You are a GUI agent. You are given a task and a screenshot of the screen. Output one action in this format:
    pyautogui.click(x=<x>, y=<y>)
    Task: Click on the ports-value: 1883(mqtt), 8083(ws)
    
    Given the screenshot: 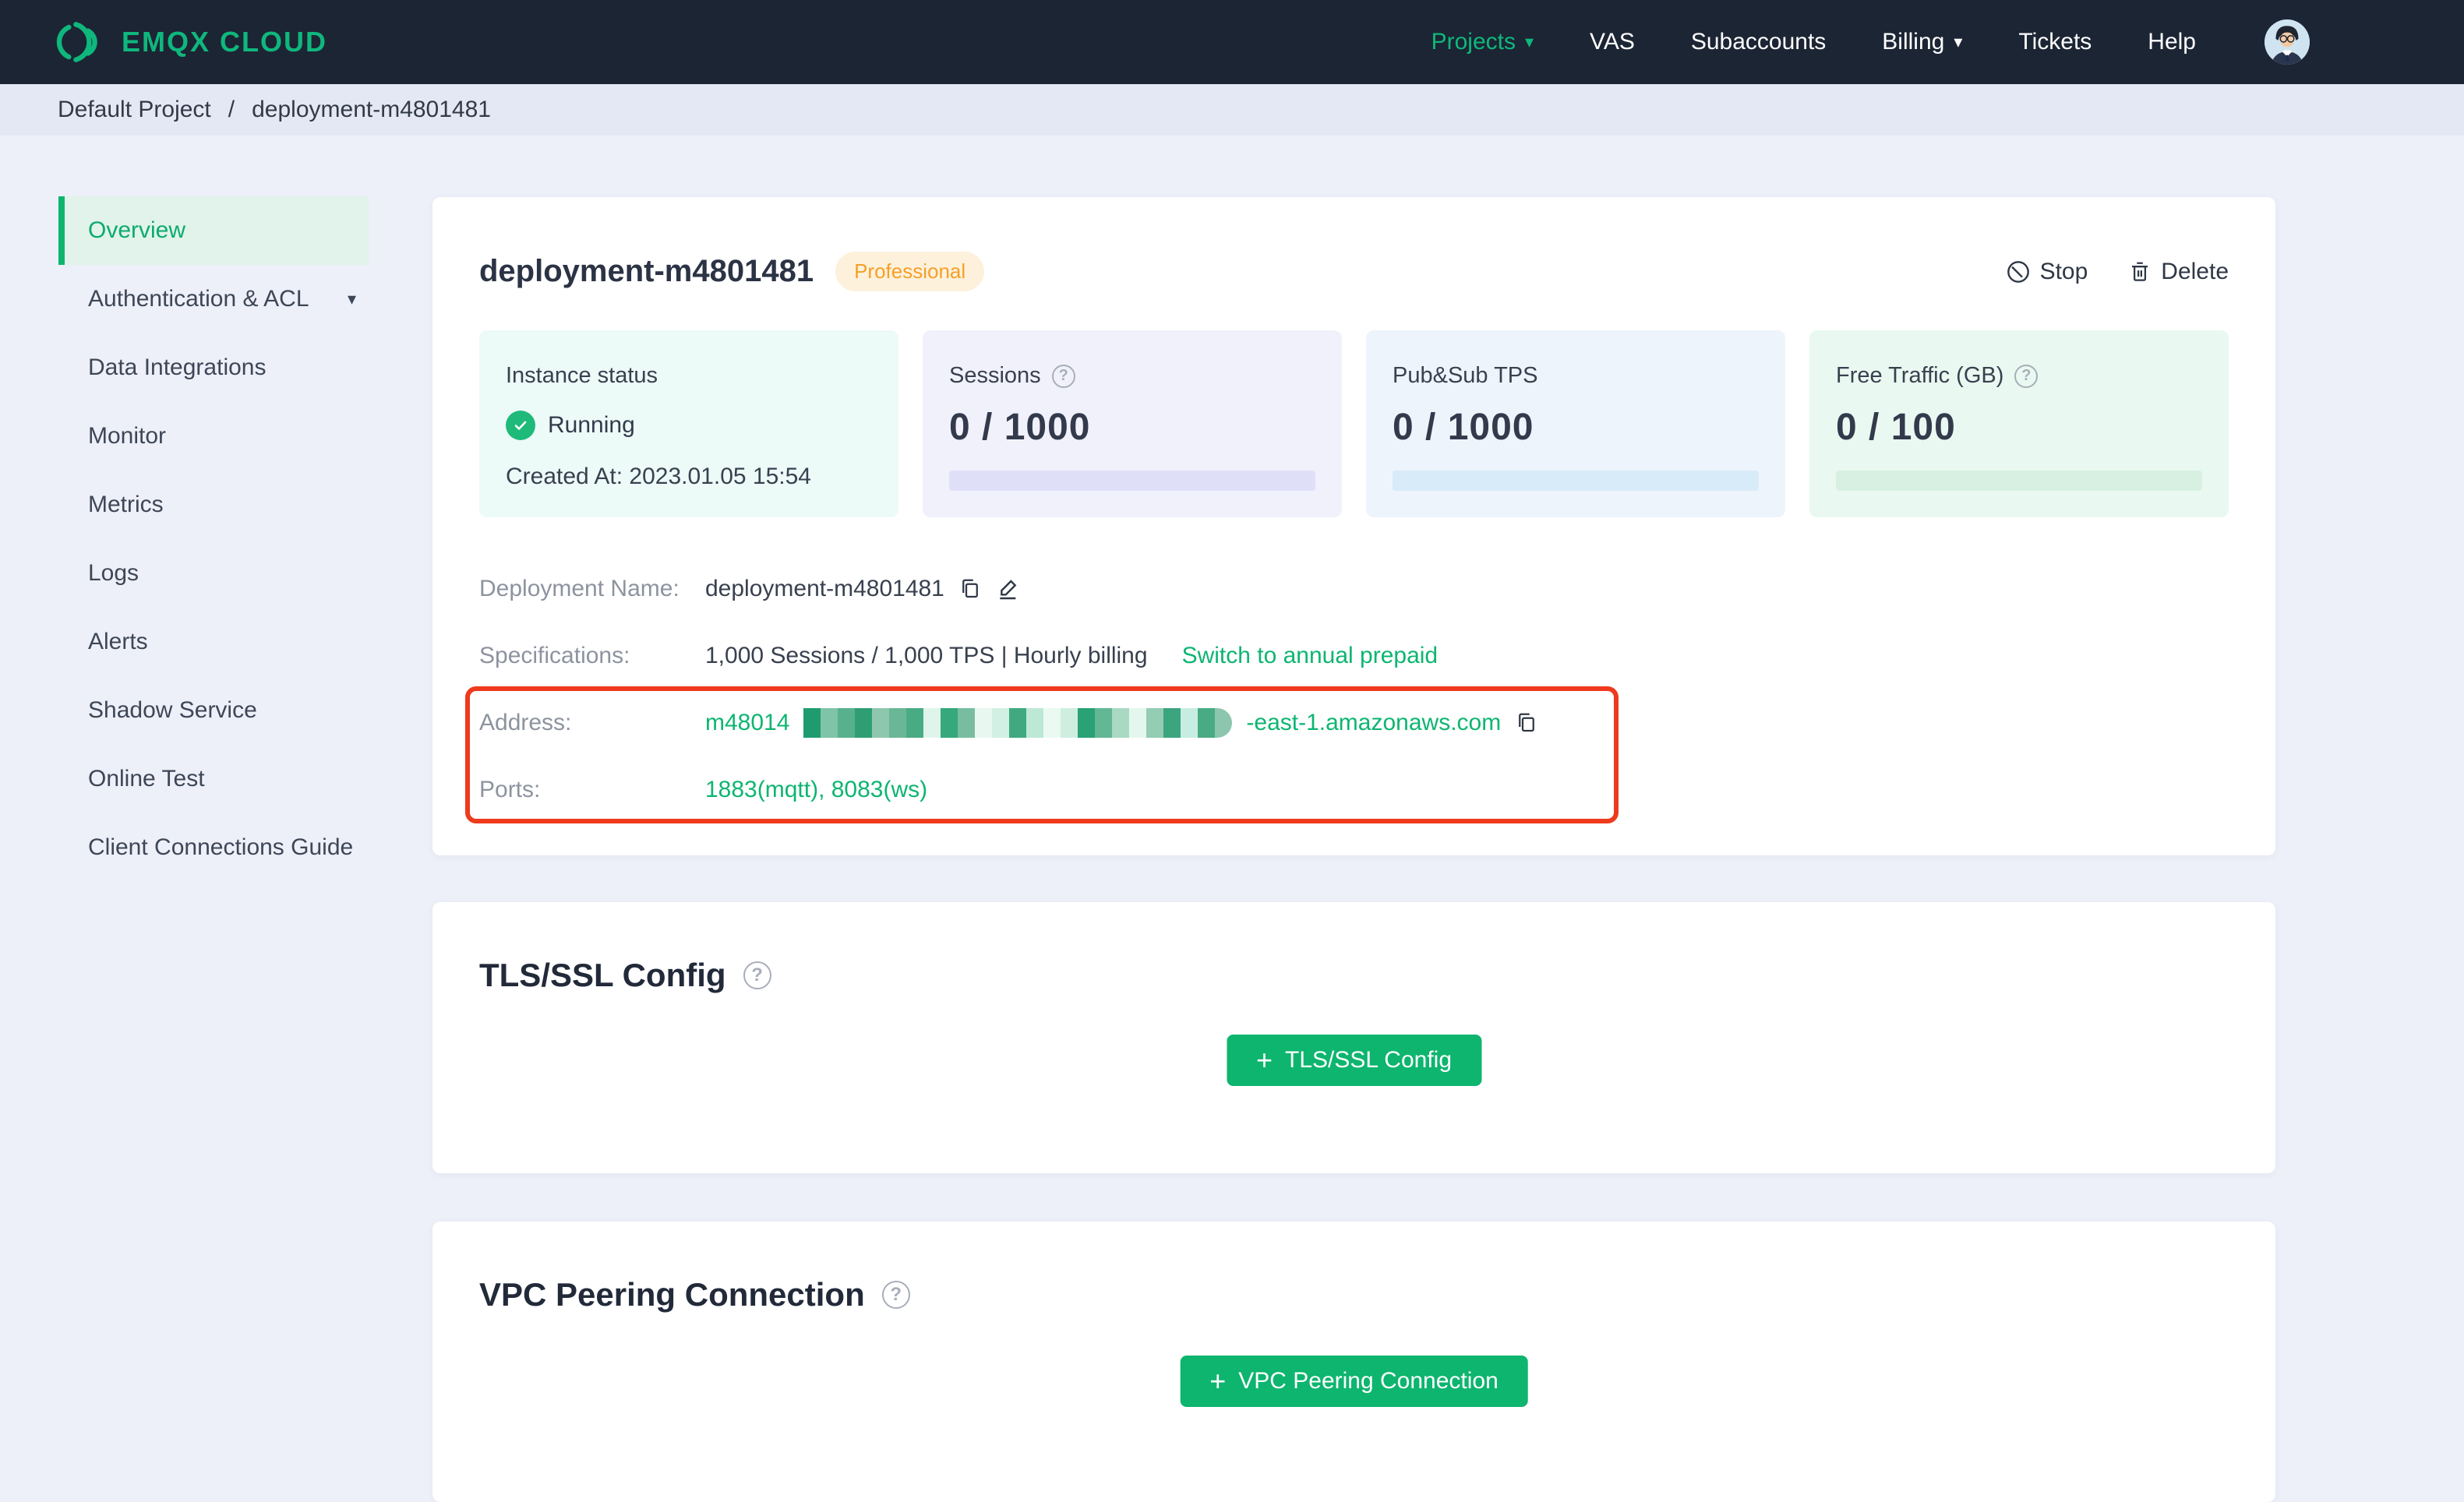 What is the action you would take?
    pyautogui.click(x=816, y=790)
    